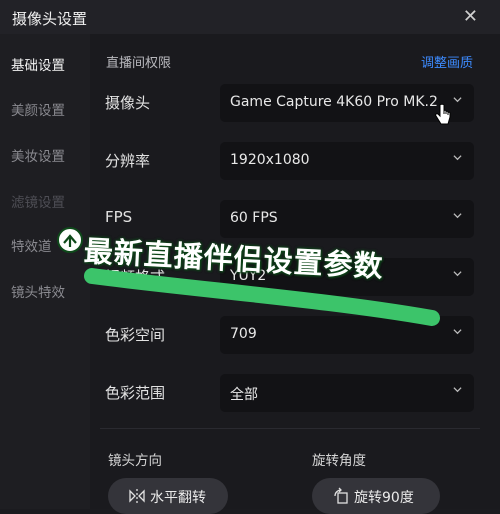 This screenshot has height=514, width=500. What do you see at coordinates (254, 218) in the screenshot?
I see `fps-value: 60 FPS` at bounding box center [254, 218].